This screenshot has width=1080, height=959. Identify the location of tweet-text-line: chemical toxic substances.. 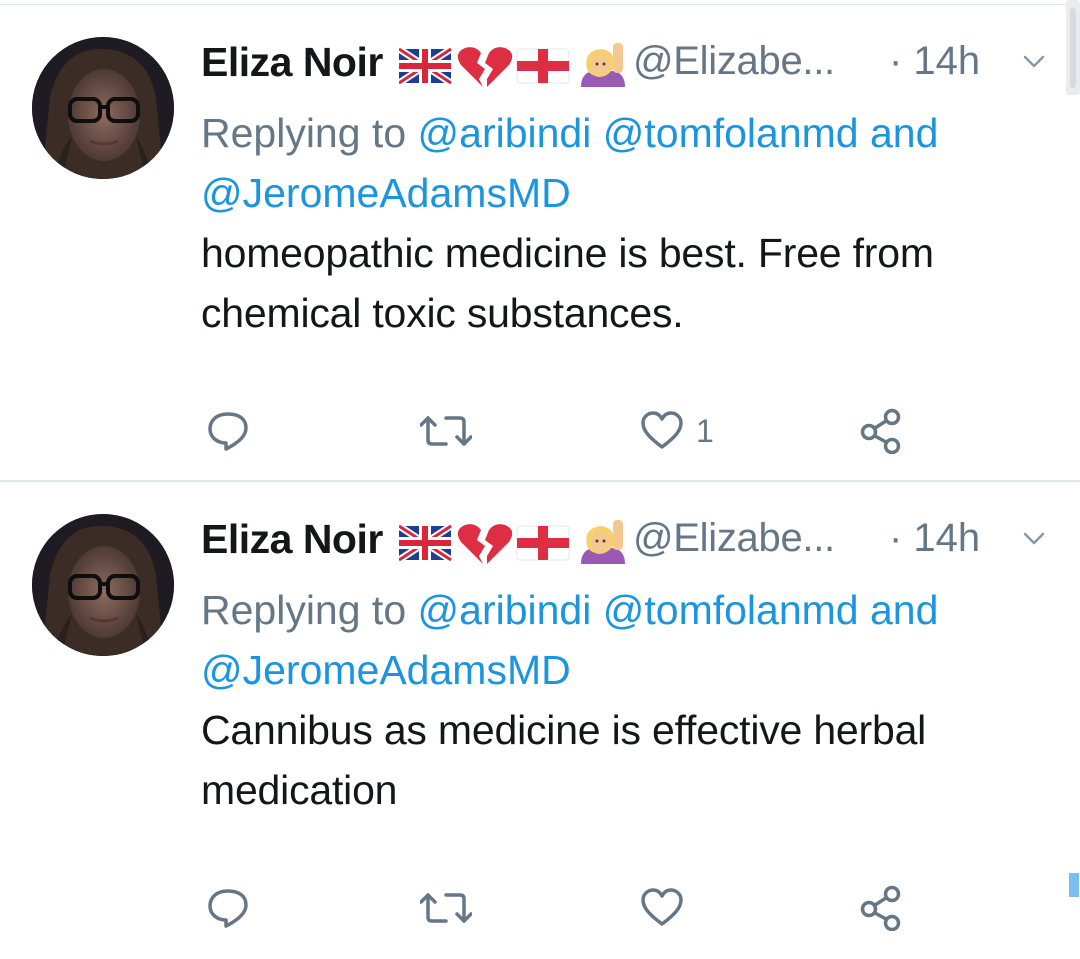
(442, 313).